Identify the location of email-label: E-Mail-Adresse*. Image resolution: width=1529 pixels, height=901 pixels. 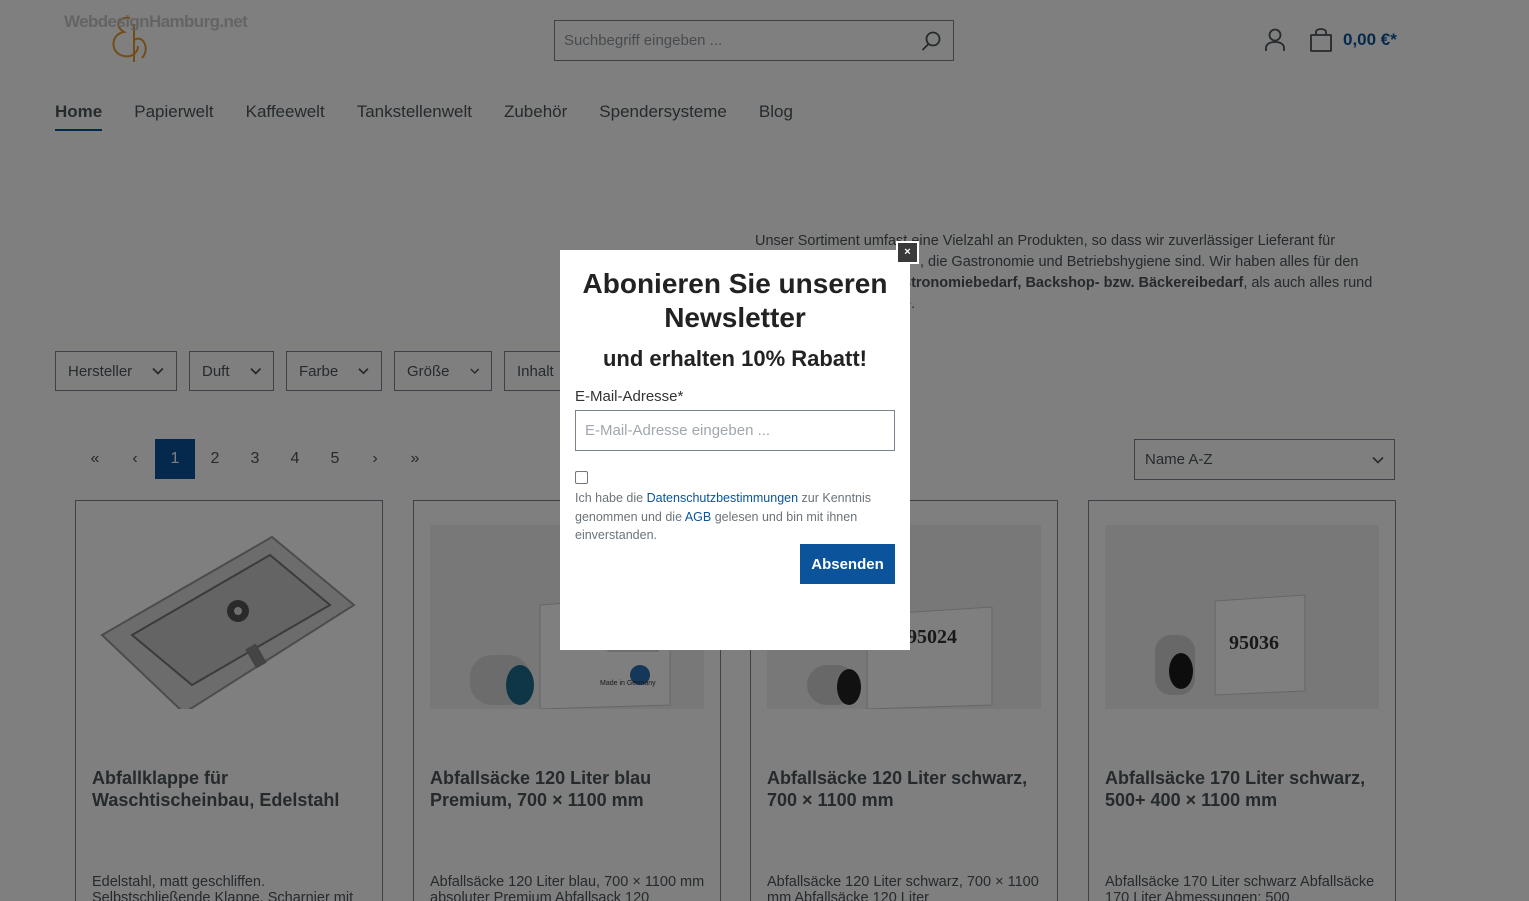
(629, 396).